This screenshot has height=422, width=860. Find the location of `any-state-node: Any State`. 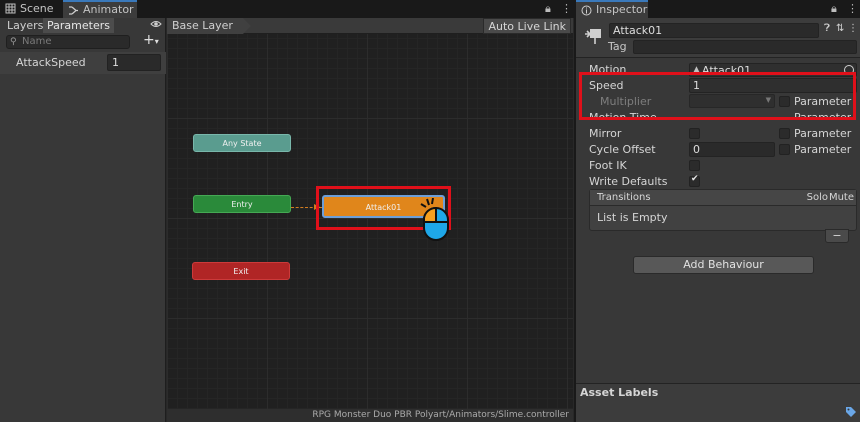

any-state-node: Any State is located at coordinates (242, 143).